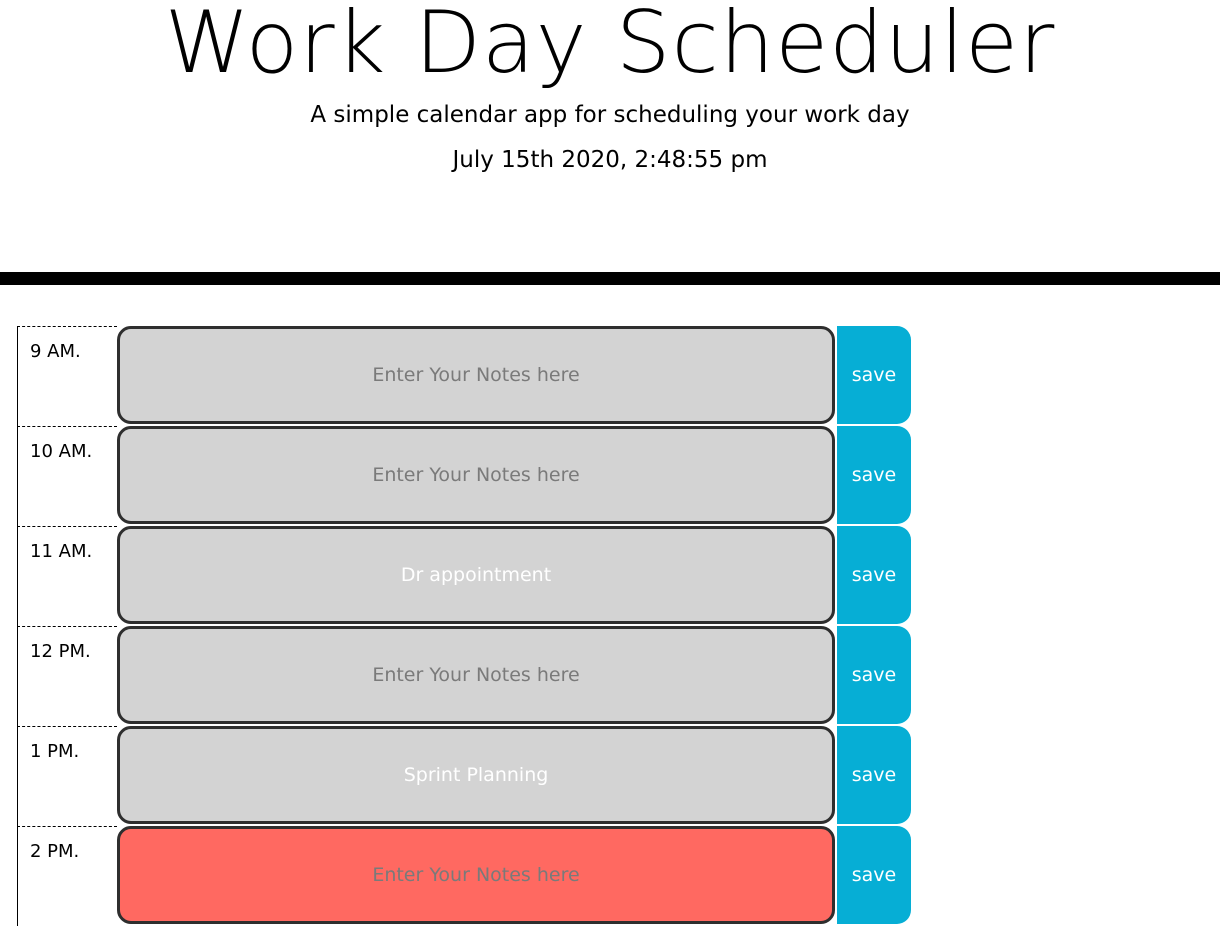 This screenshot has width=1220, height=926. I want to click on notes-text: Sprint Planning, so click(476, 775).